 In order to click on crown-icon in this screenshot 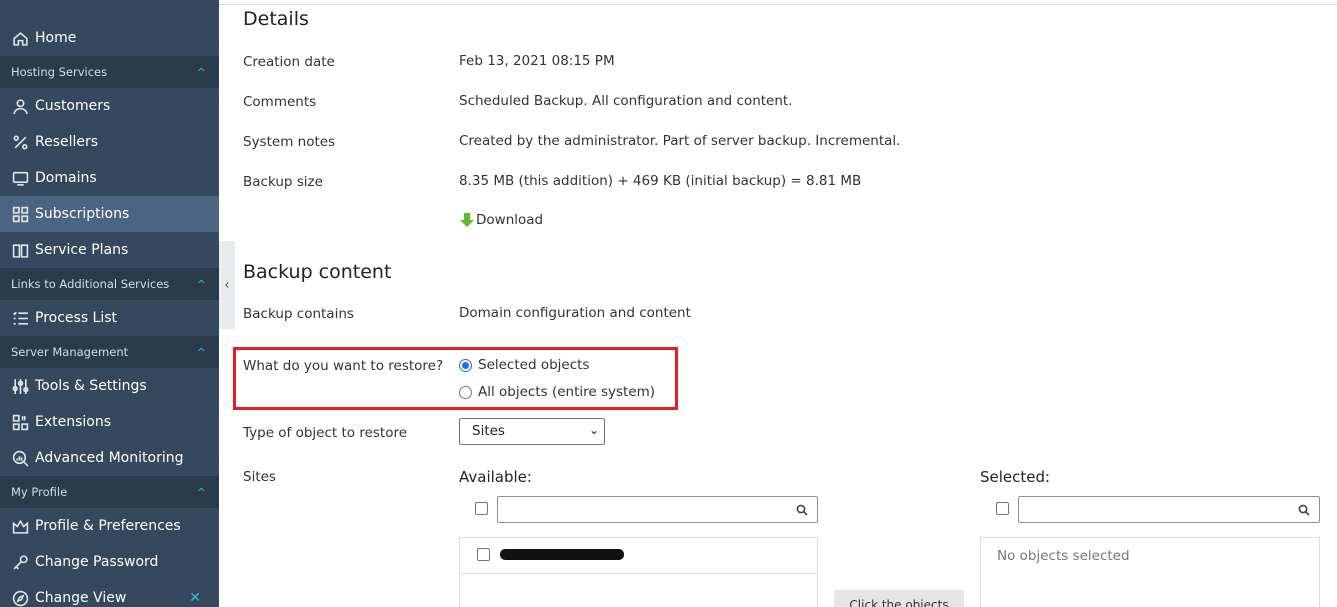, I will do `click(20, 526)`.